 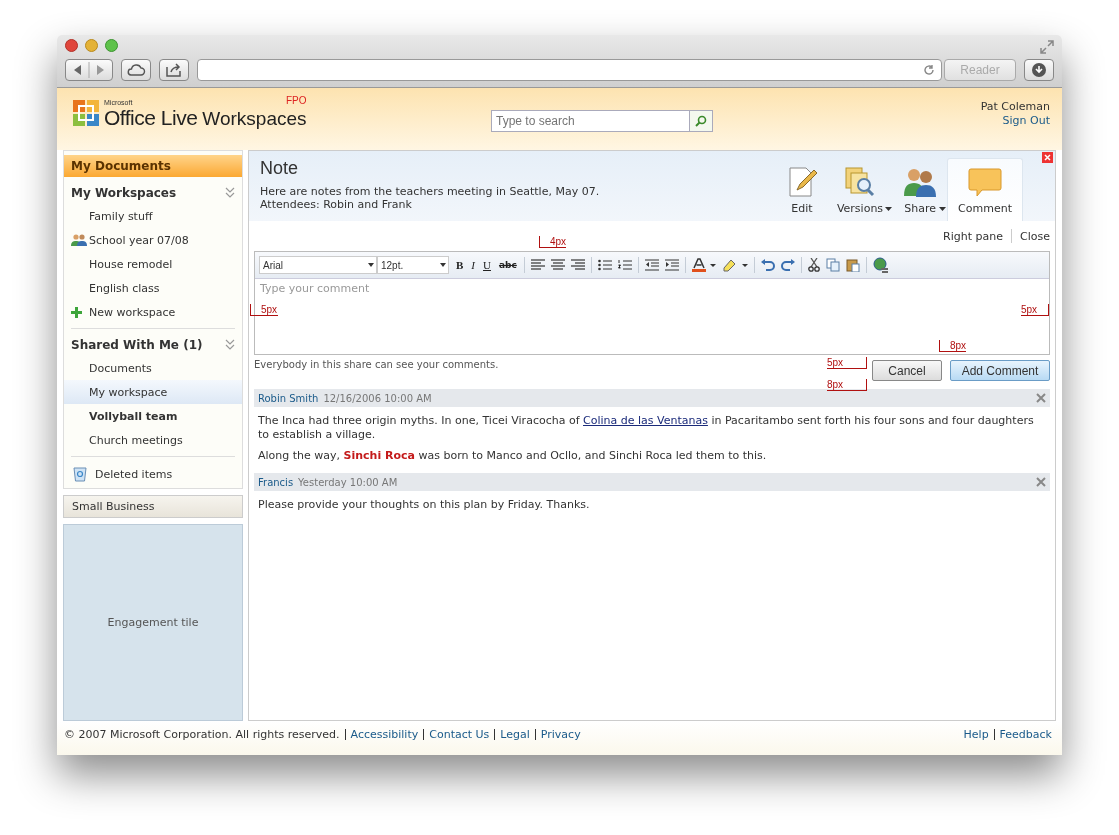 I want to click on cloud-icon, so click(x=136, y=70).